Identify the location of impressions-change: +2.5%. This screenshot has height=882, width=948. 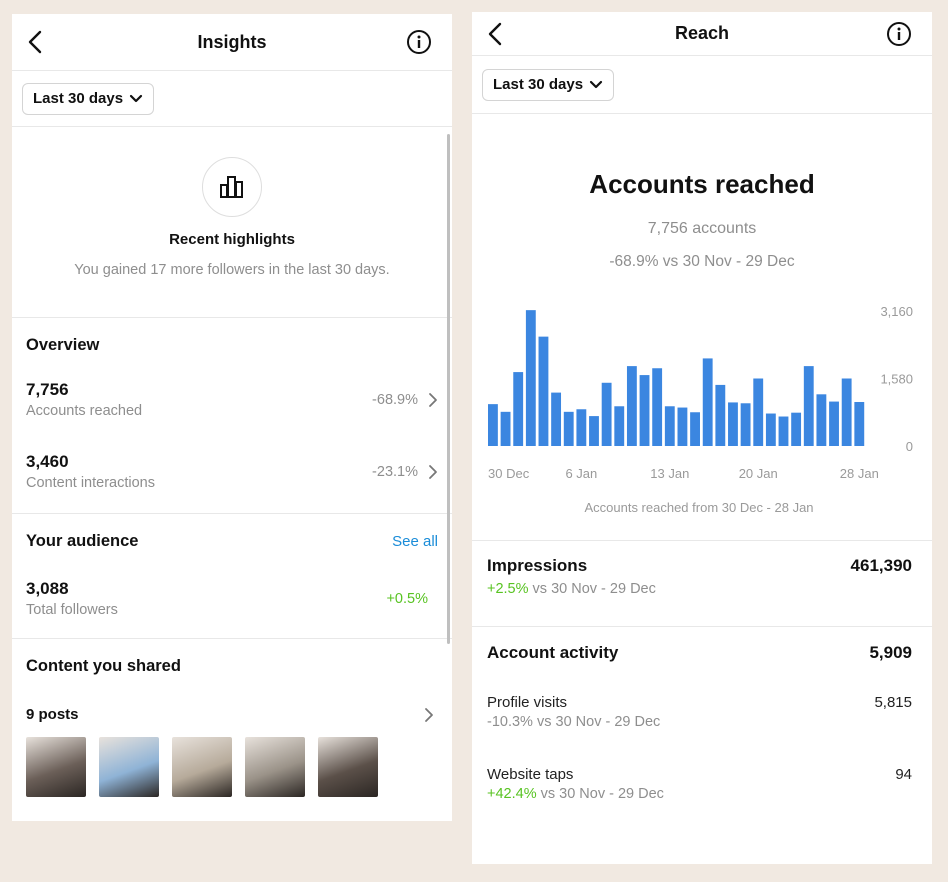
(508, 589).